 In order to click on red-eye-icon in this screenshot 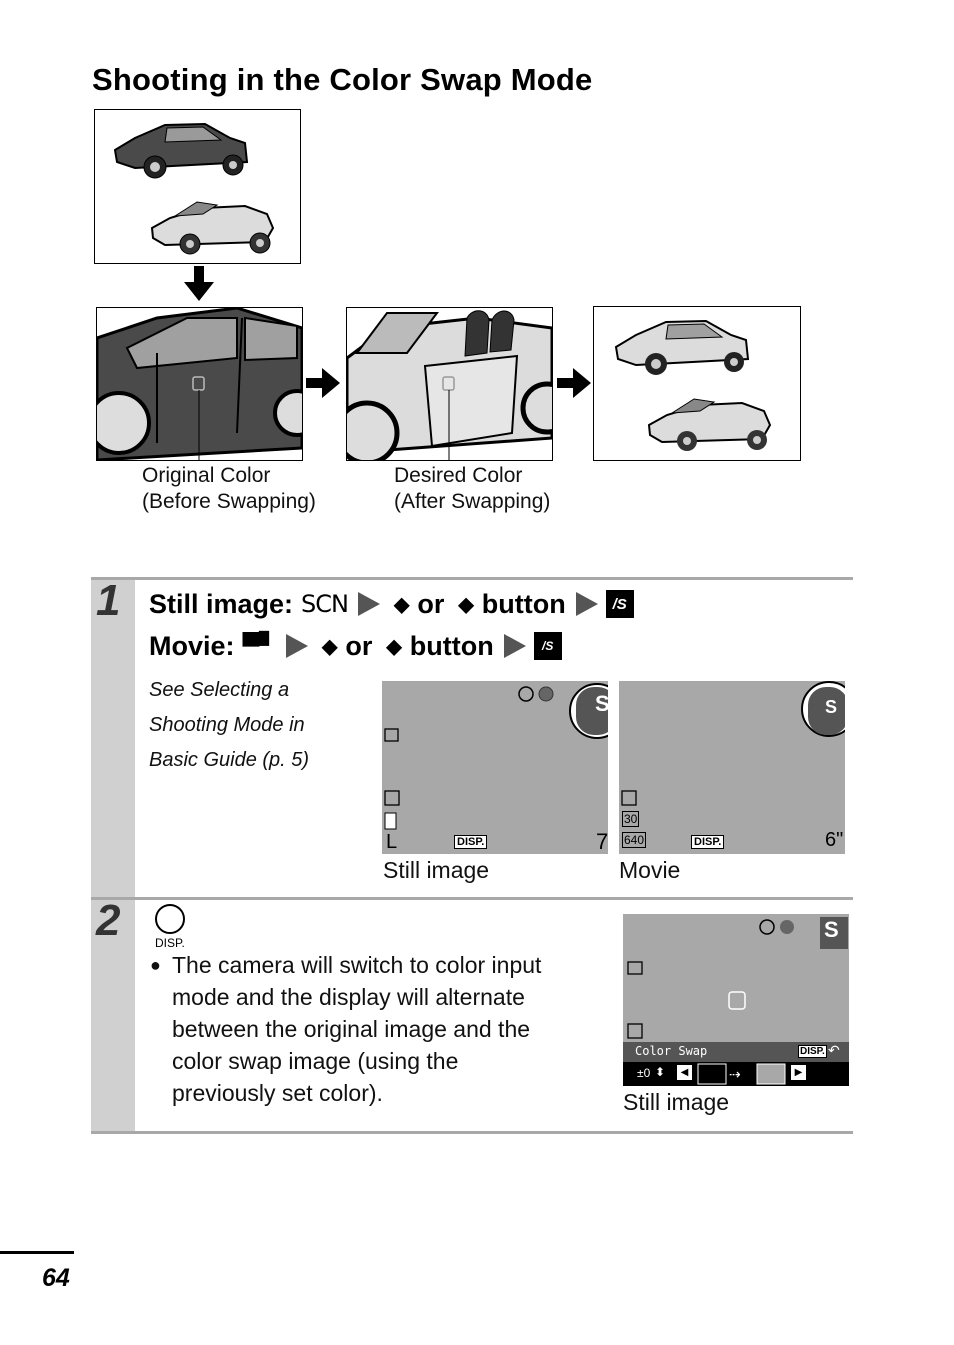, I will do `click(546, 694)`.